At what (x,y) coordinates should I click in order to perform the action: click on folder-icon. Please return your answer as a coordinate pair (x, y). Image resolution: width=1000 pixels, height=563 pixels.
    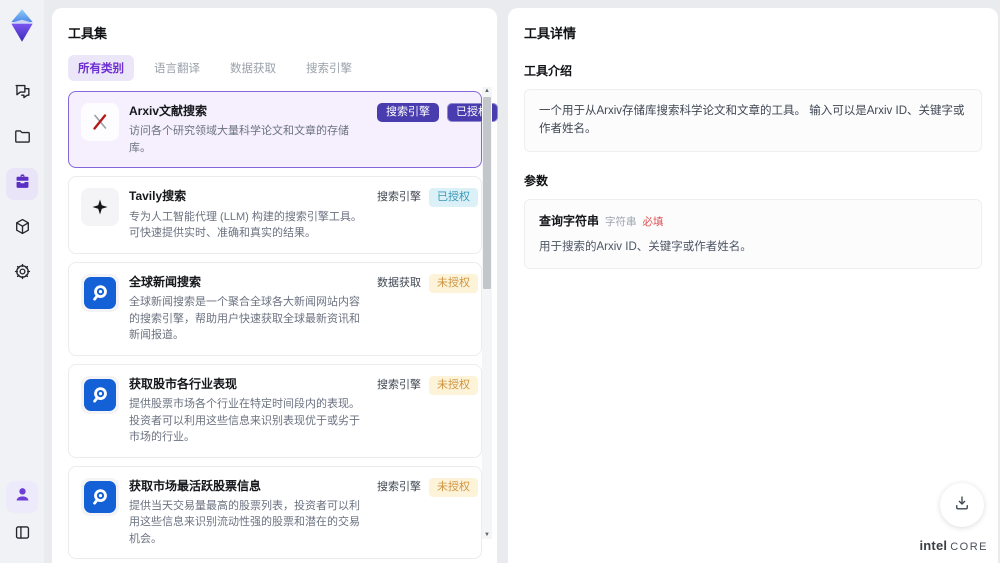
    Looking at the image, I should click on (22, 139).